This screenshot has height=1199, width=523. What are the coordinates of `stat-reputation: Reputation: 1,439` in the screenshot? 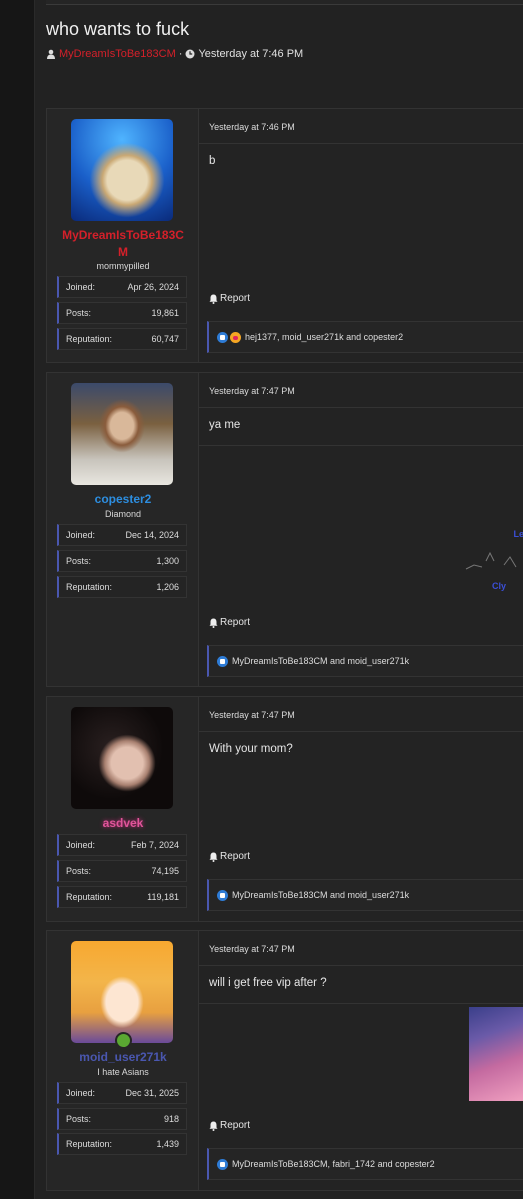 It's located at (122, 1144).